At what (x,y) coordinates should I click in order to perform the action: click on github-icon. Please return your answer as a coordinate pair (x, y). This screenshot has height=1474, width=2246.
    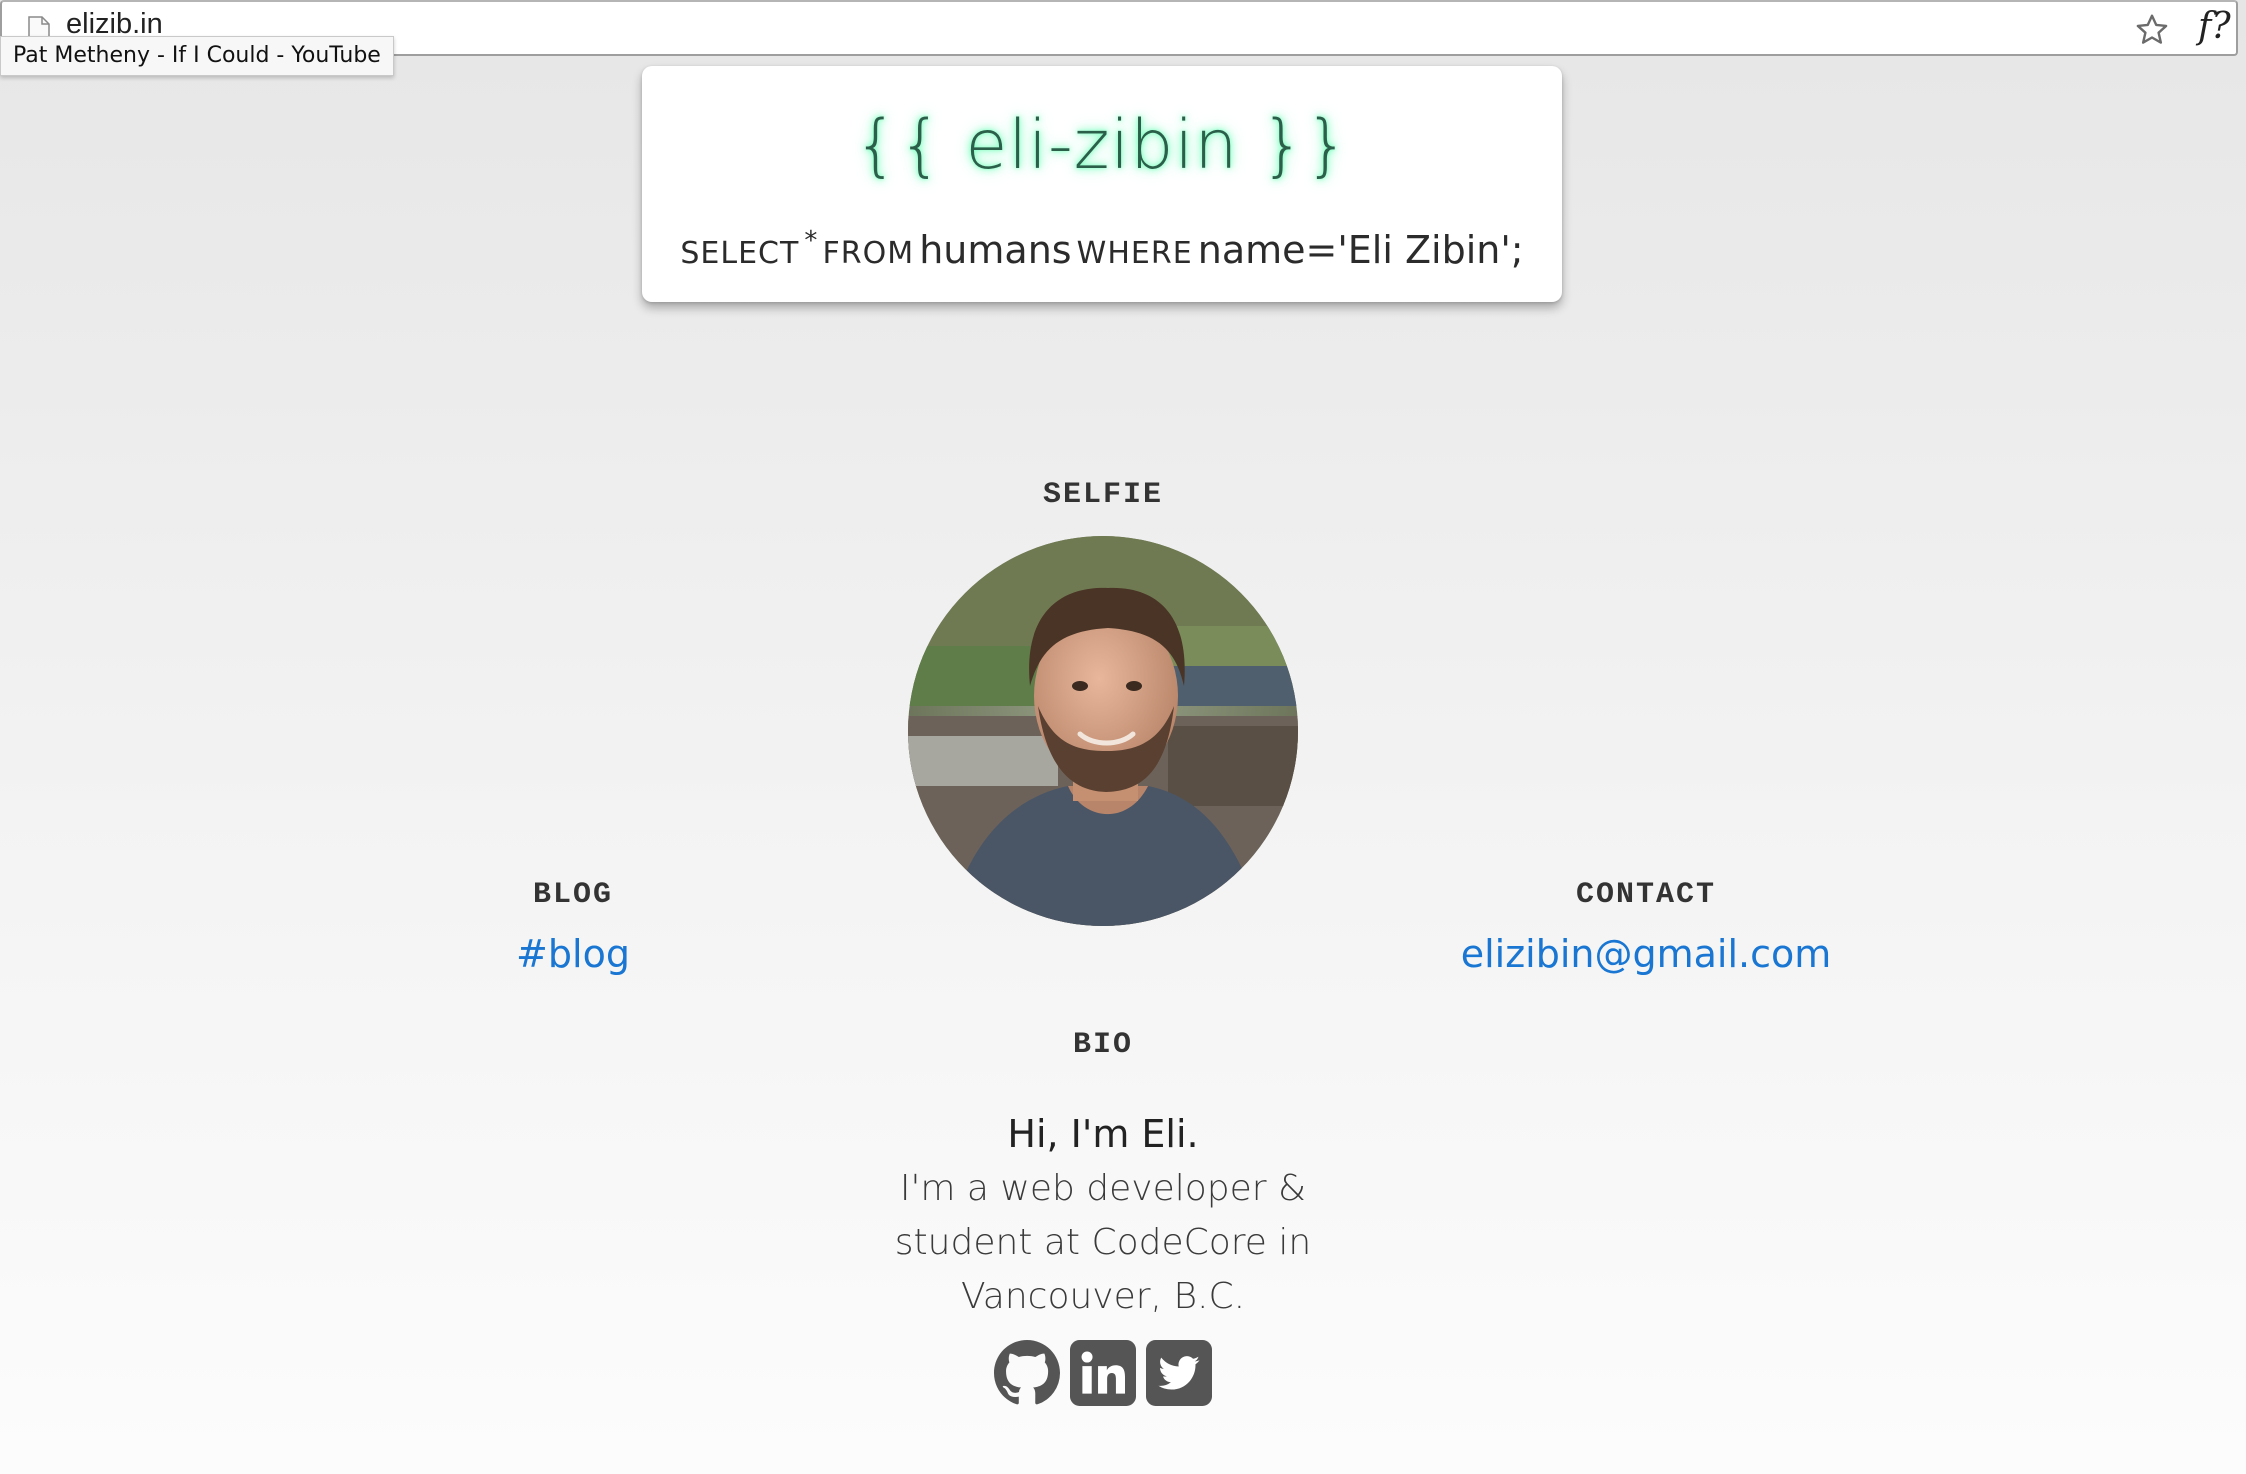
    Looking at the image, I should click on (1027, 1373).